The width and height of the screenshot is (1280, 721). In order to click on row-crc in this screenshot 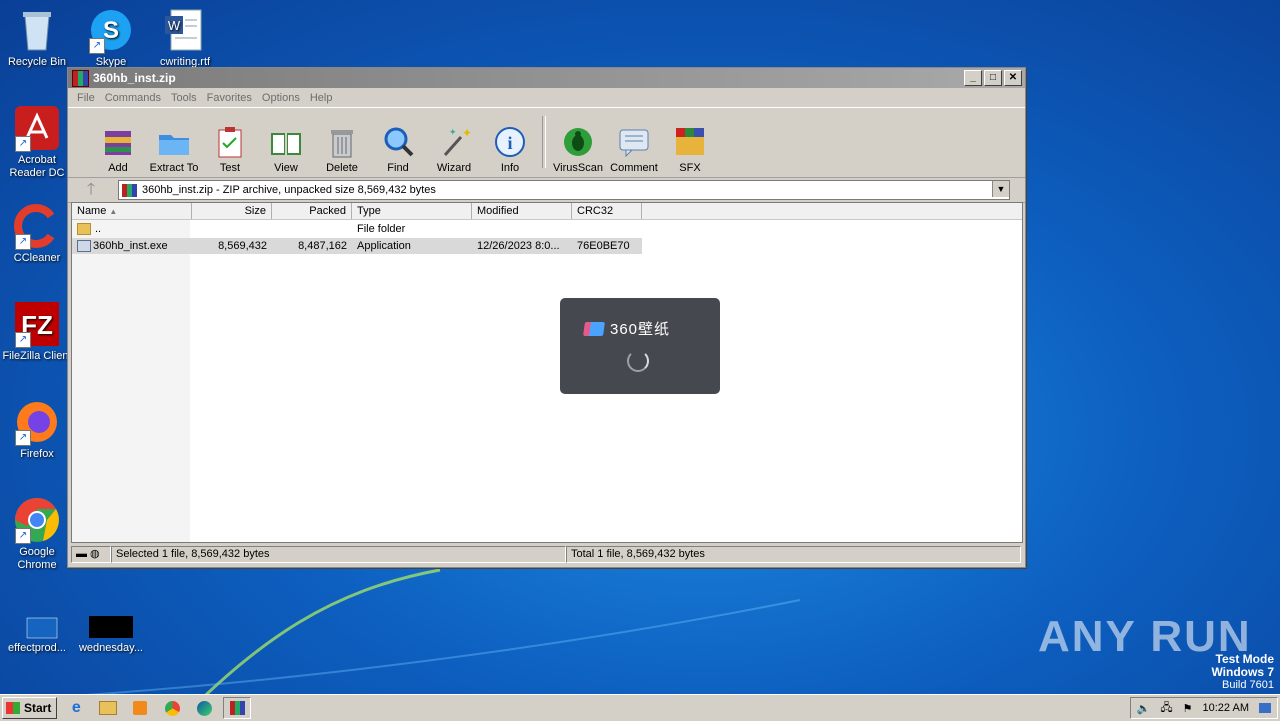, I will do `click(607, 229)`.